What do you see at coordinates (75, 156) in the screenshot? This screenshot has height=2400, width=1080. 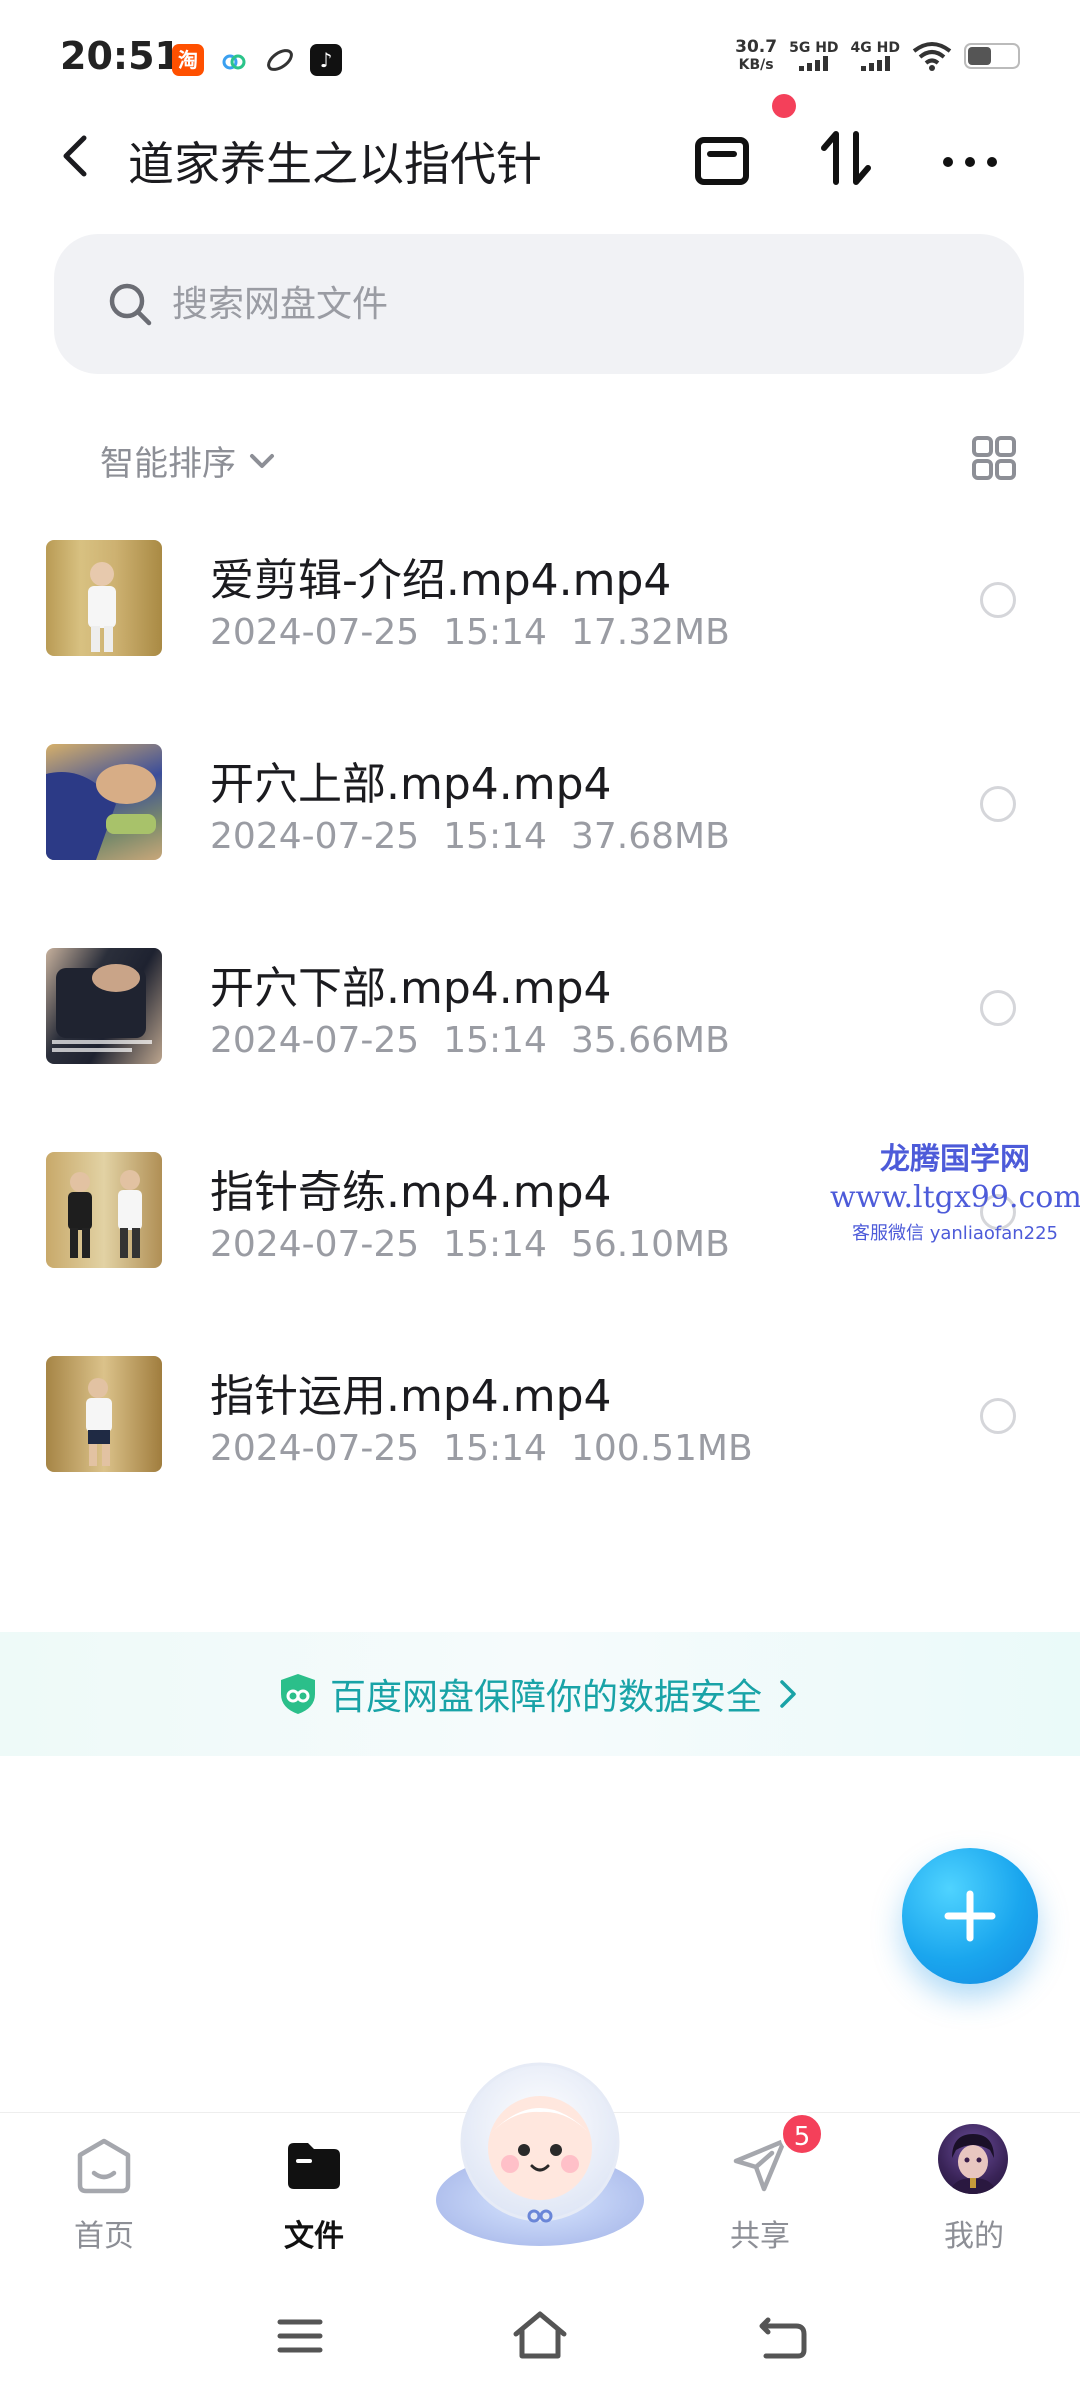 I see `chevron-left-icon` at bounding box center [75, 156].